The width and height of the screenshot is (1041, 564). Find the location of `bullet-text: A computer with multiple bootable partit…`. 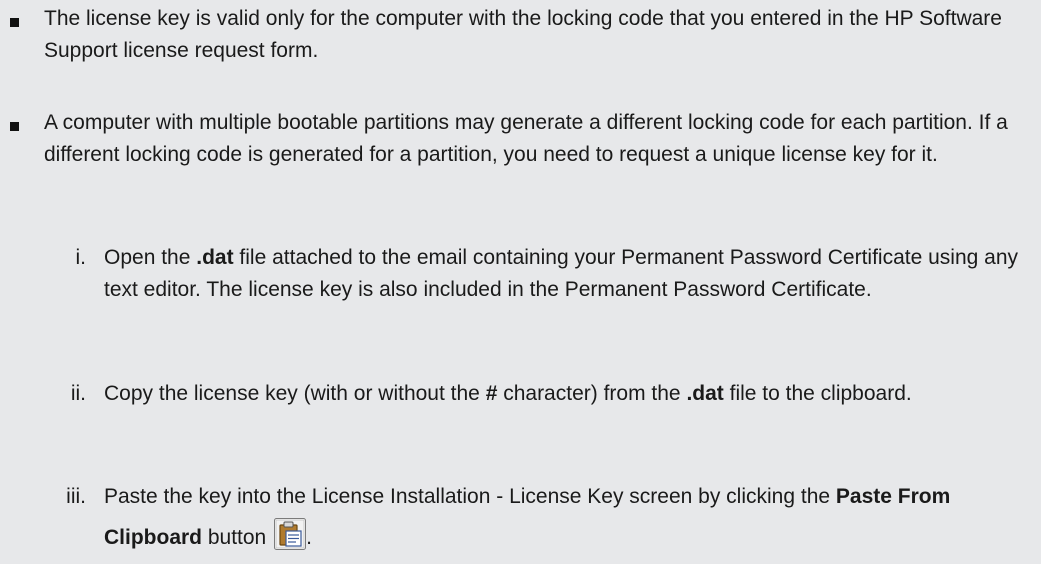

bullet-text: A computer with multiple bootable partit… is located at coordinates (526, 138).